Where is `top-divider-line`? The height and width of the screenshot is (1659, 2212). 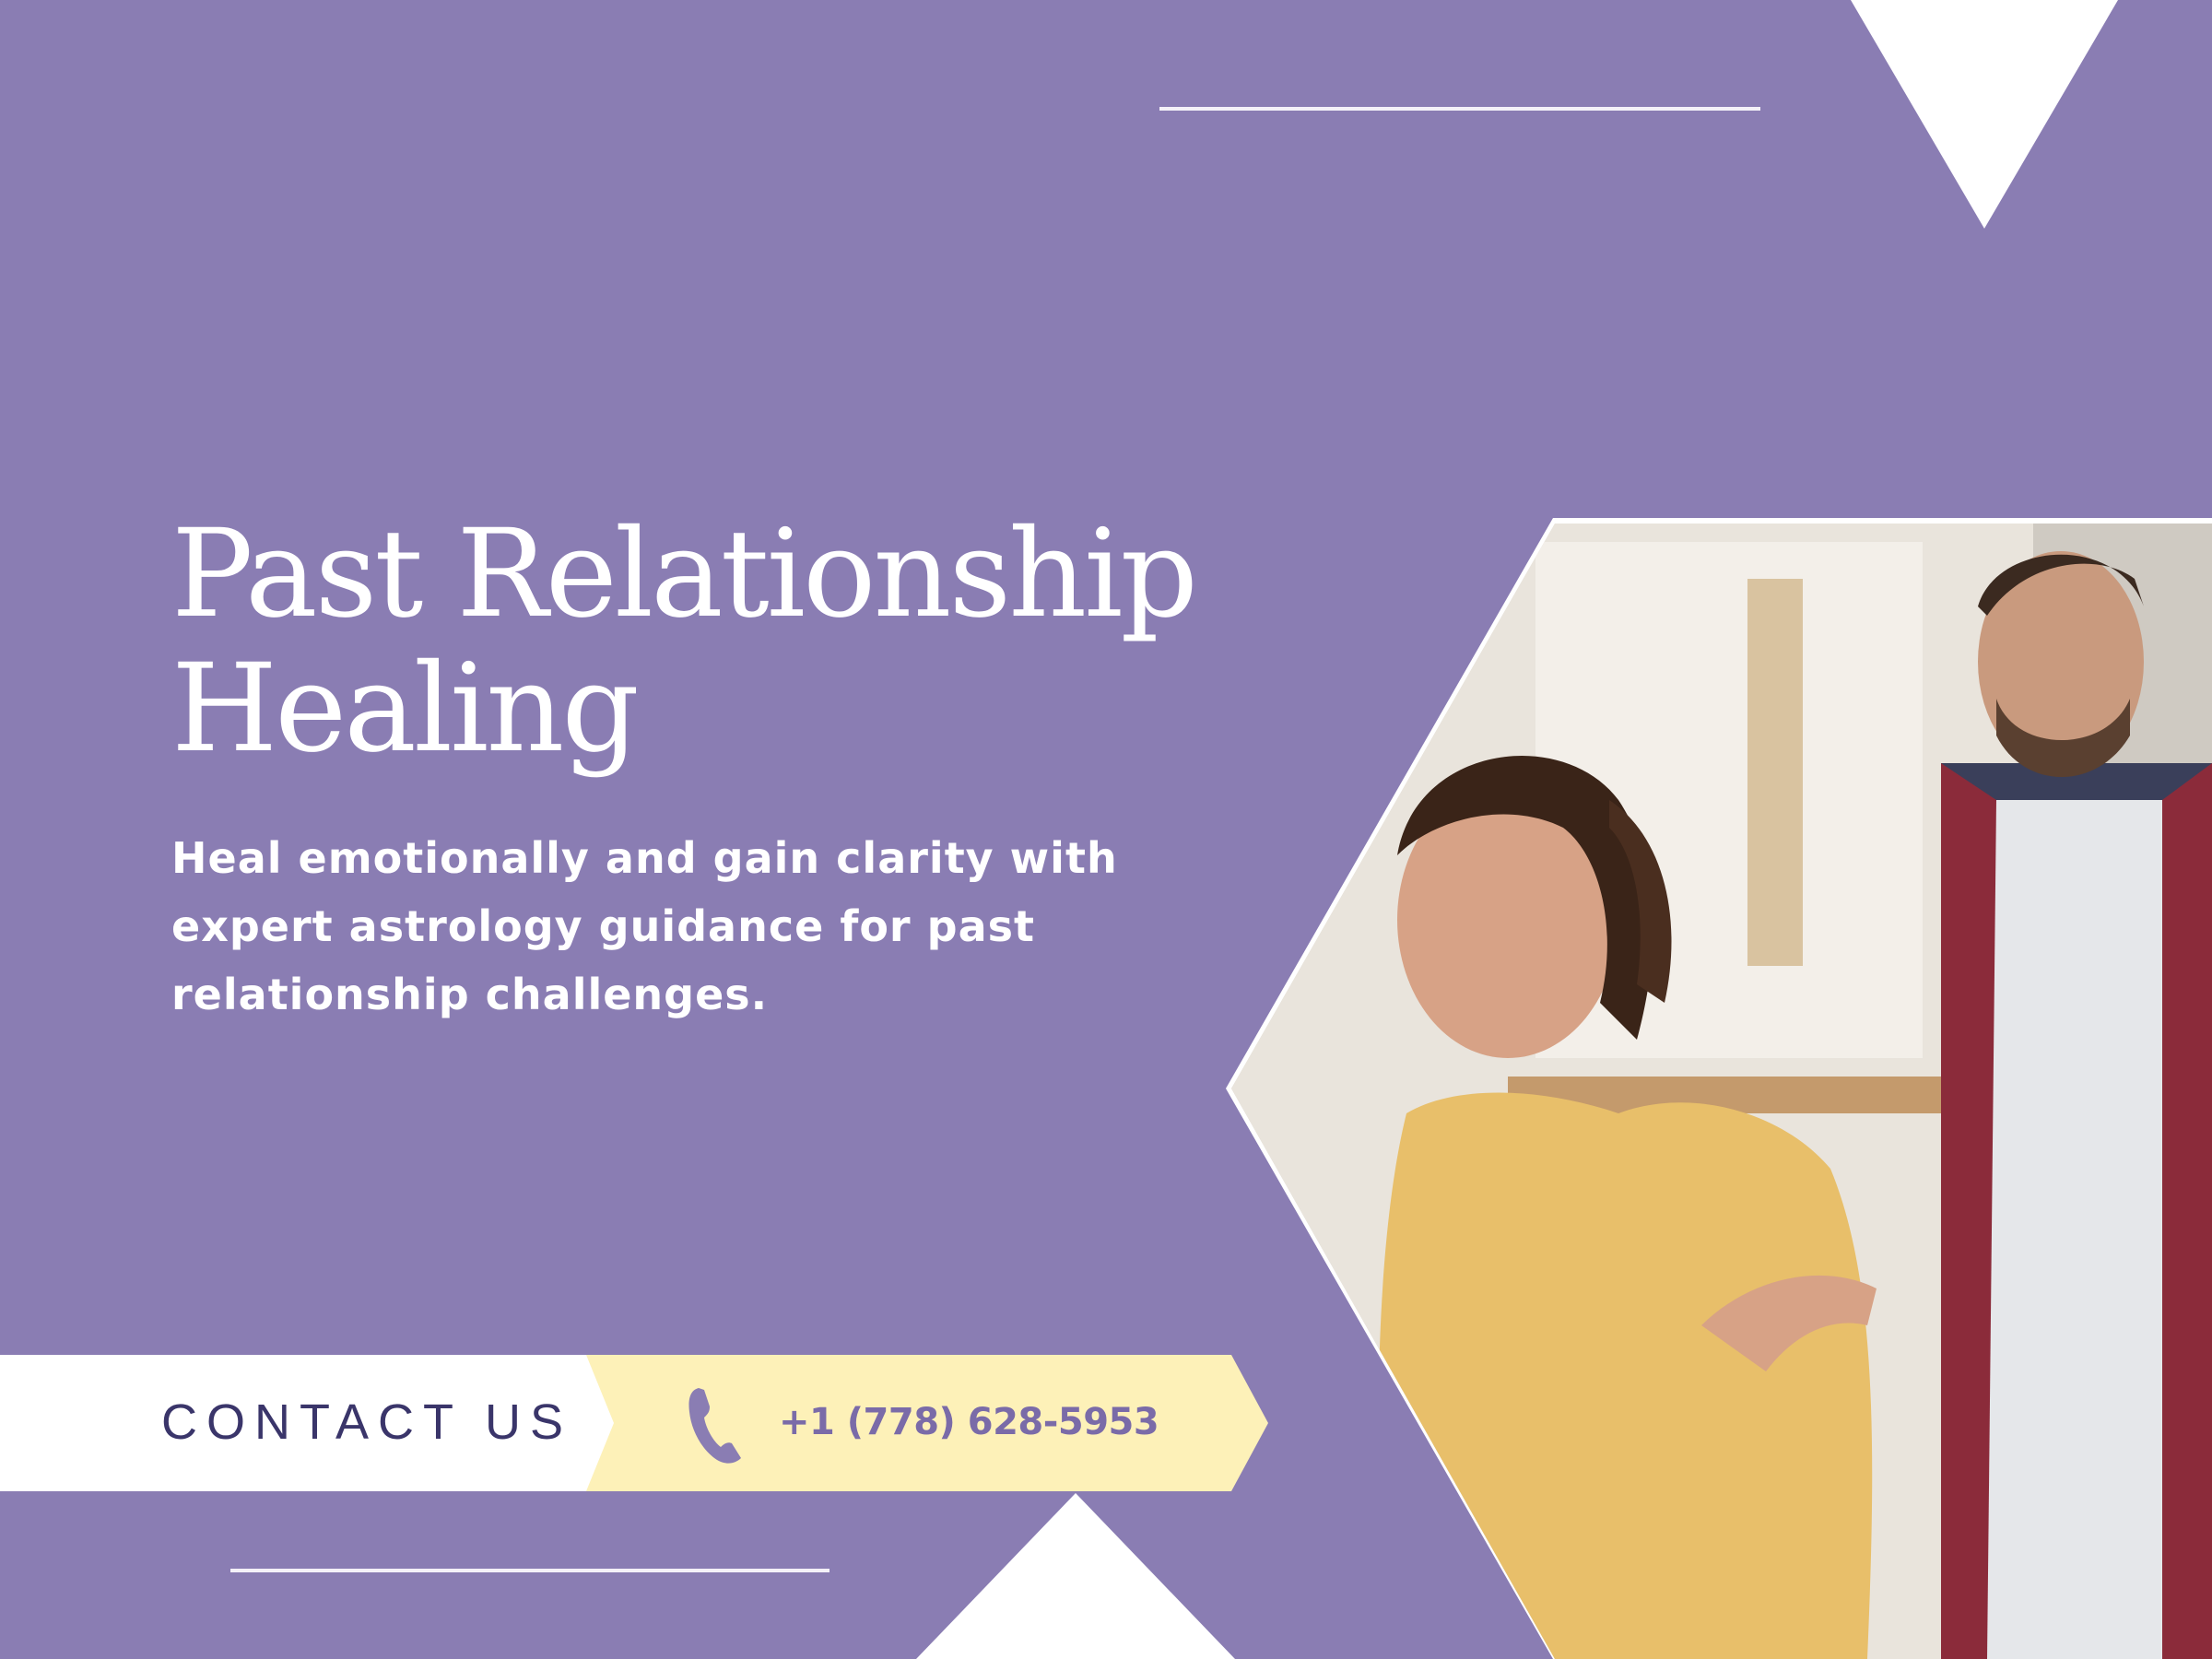 top-divider-line is located at coordinates (1459, 109).